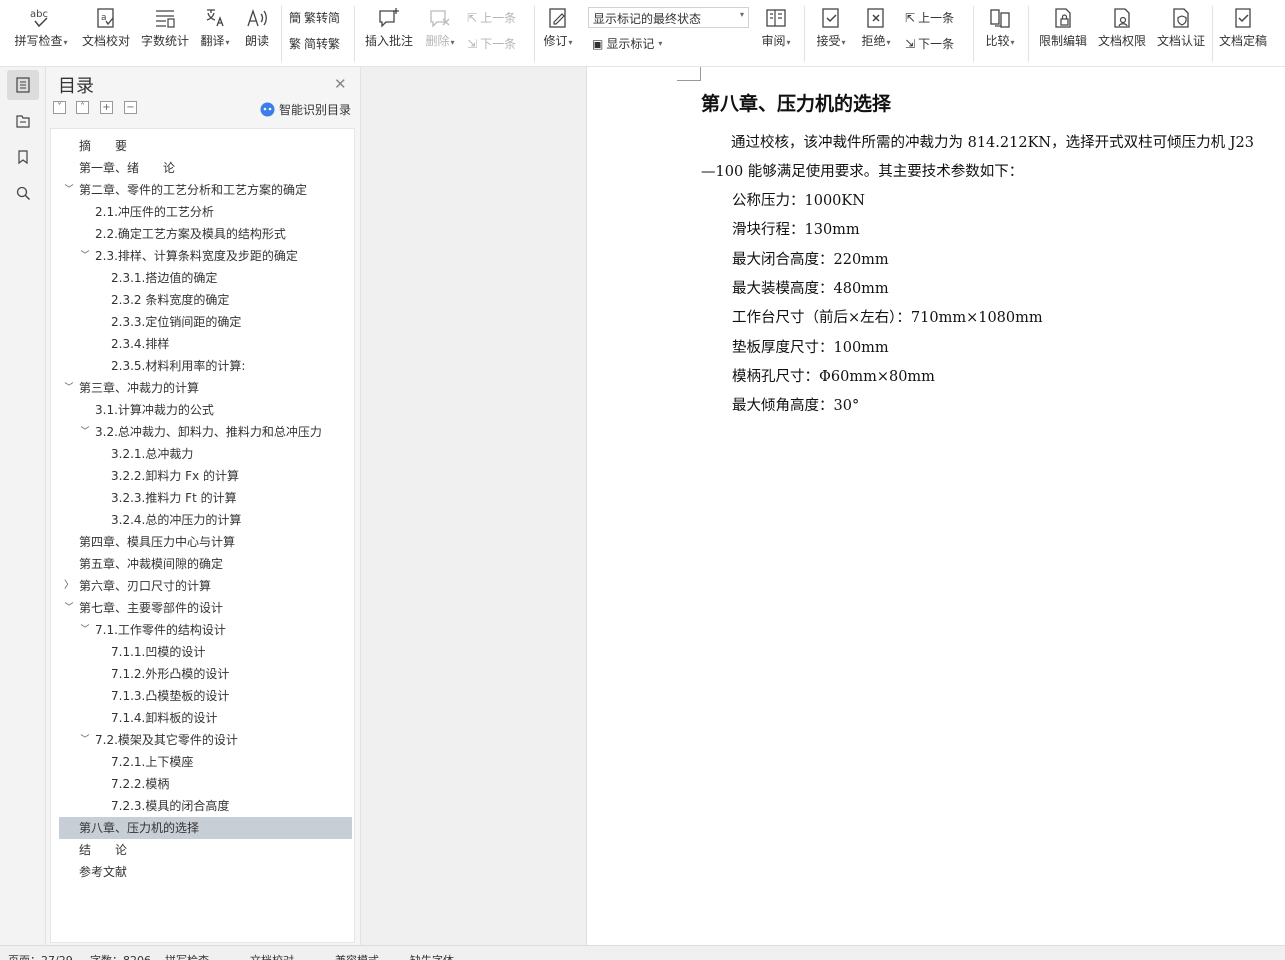 The height and width of the screenshot is (960, 1285). Describe the element at coordinates (154, 410) in the screenshot. I see `toc-item: 3.1.计算冲裁力的公式` at that location.